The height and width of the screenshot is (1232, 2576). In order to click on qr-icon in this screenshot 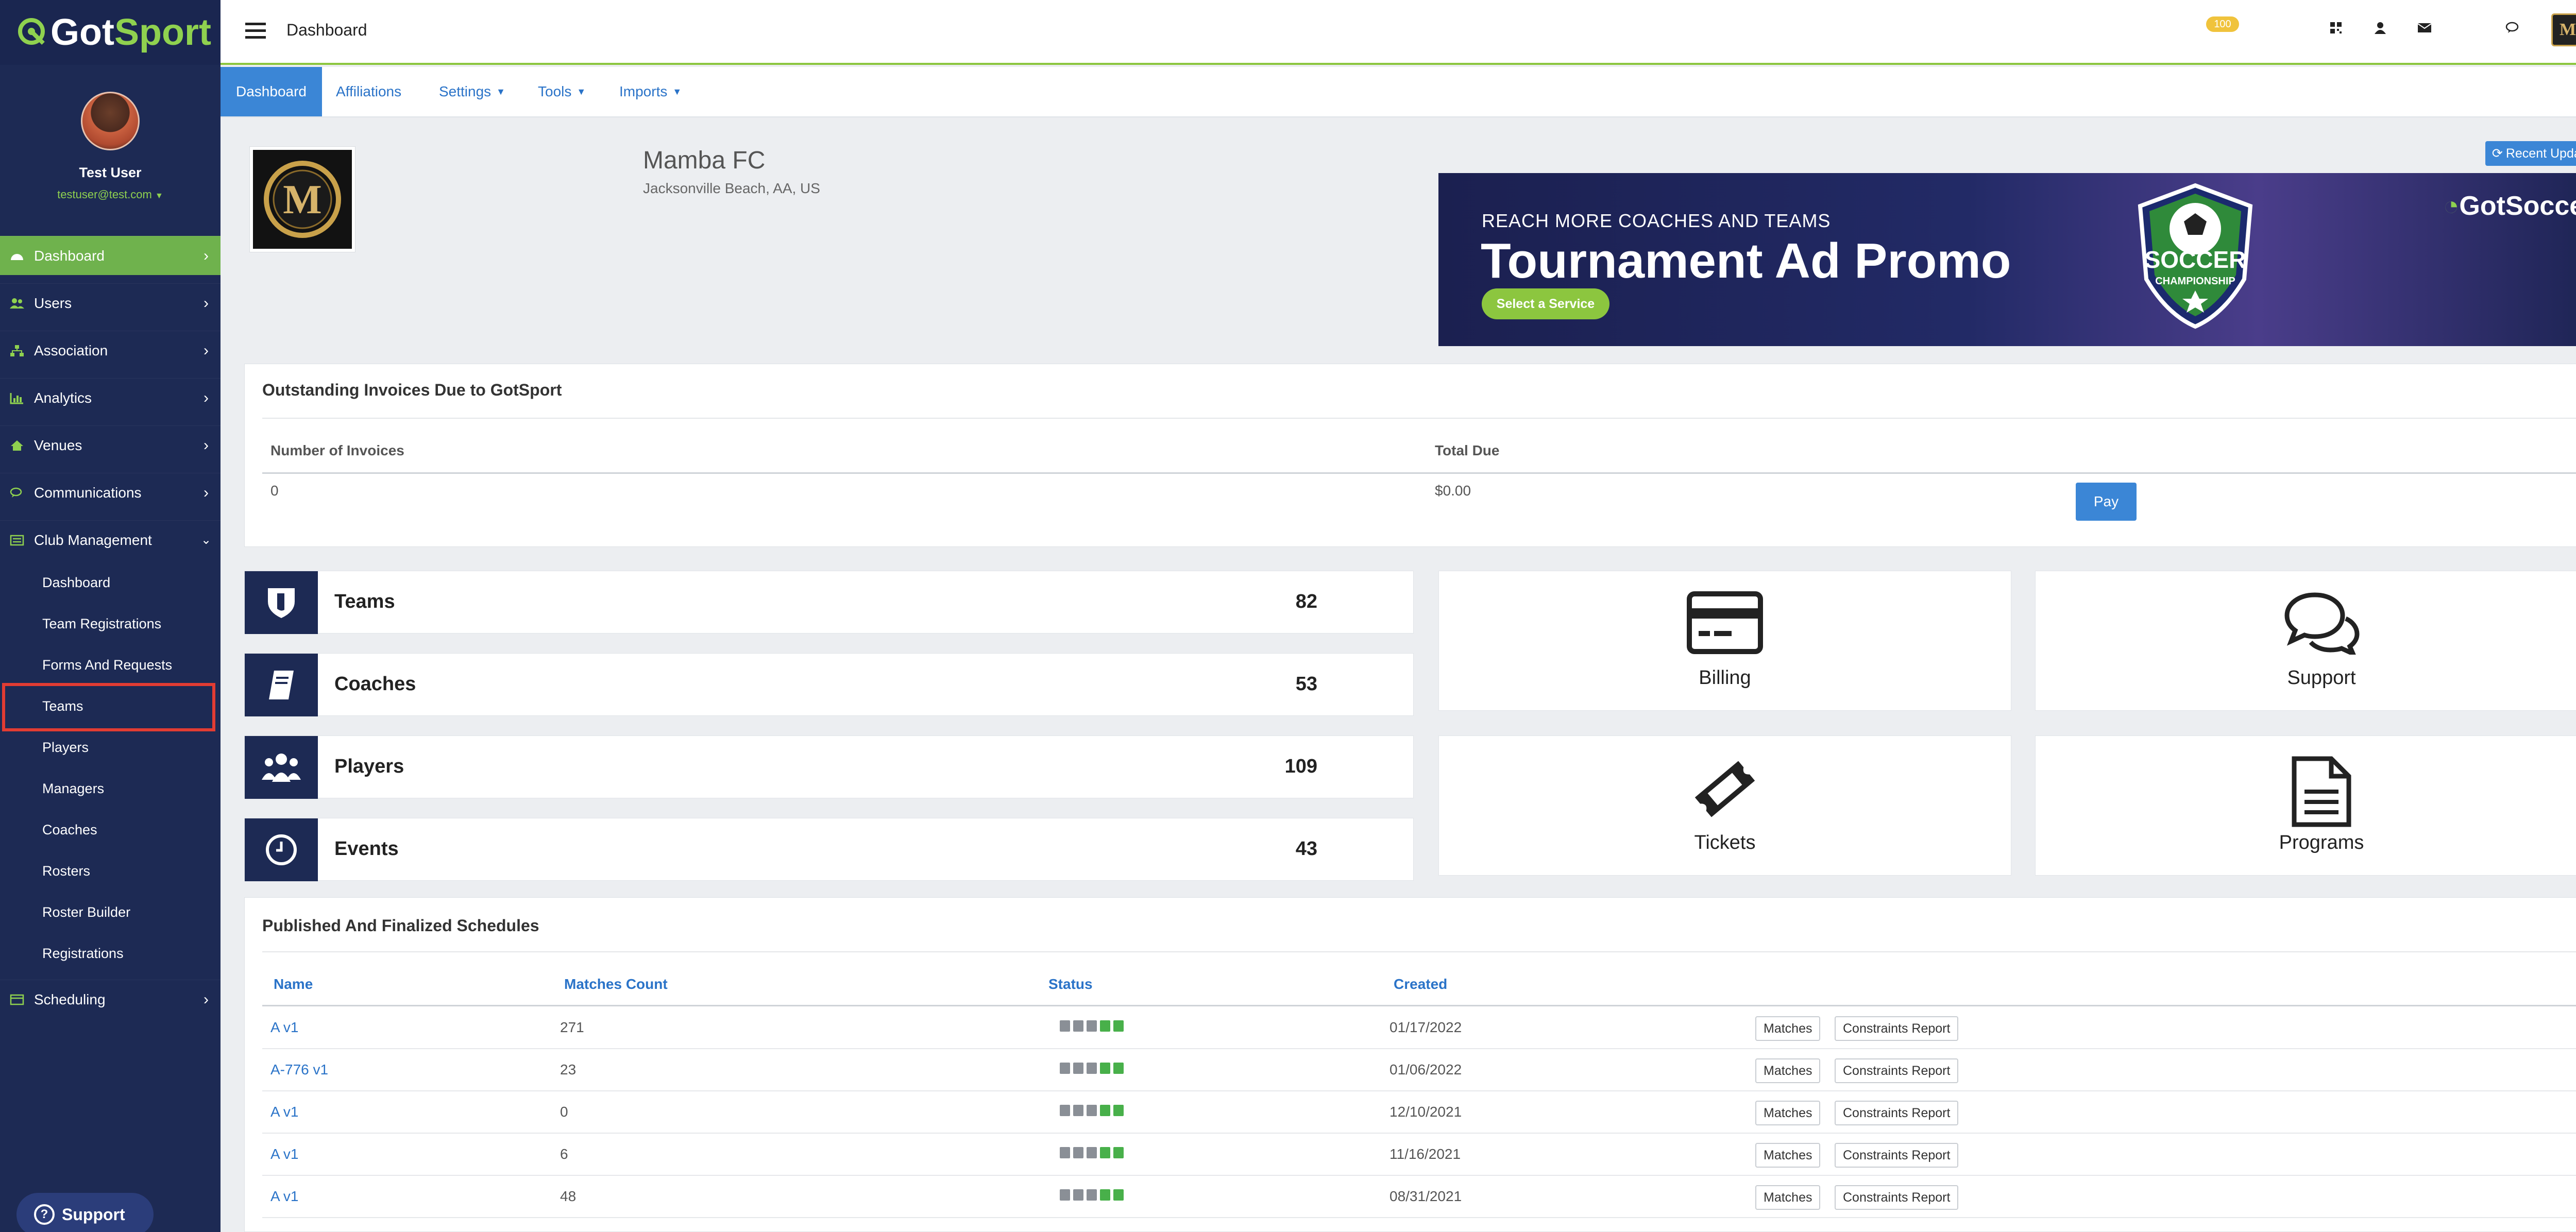, I will do `click(2336, 28)`.